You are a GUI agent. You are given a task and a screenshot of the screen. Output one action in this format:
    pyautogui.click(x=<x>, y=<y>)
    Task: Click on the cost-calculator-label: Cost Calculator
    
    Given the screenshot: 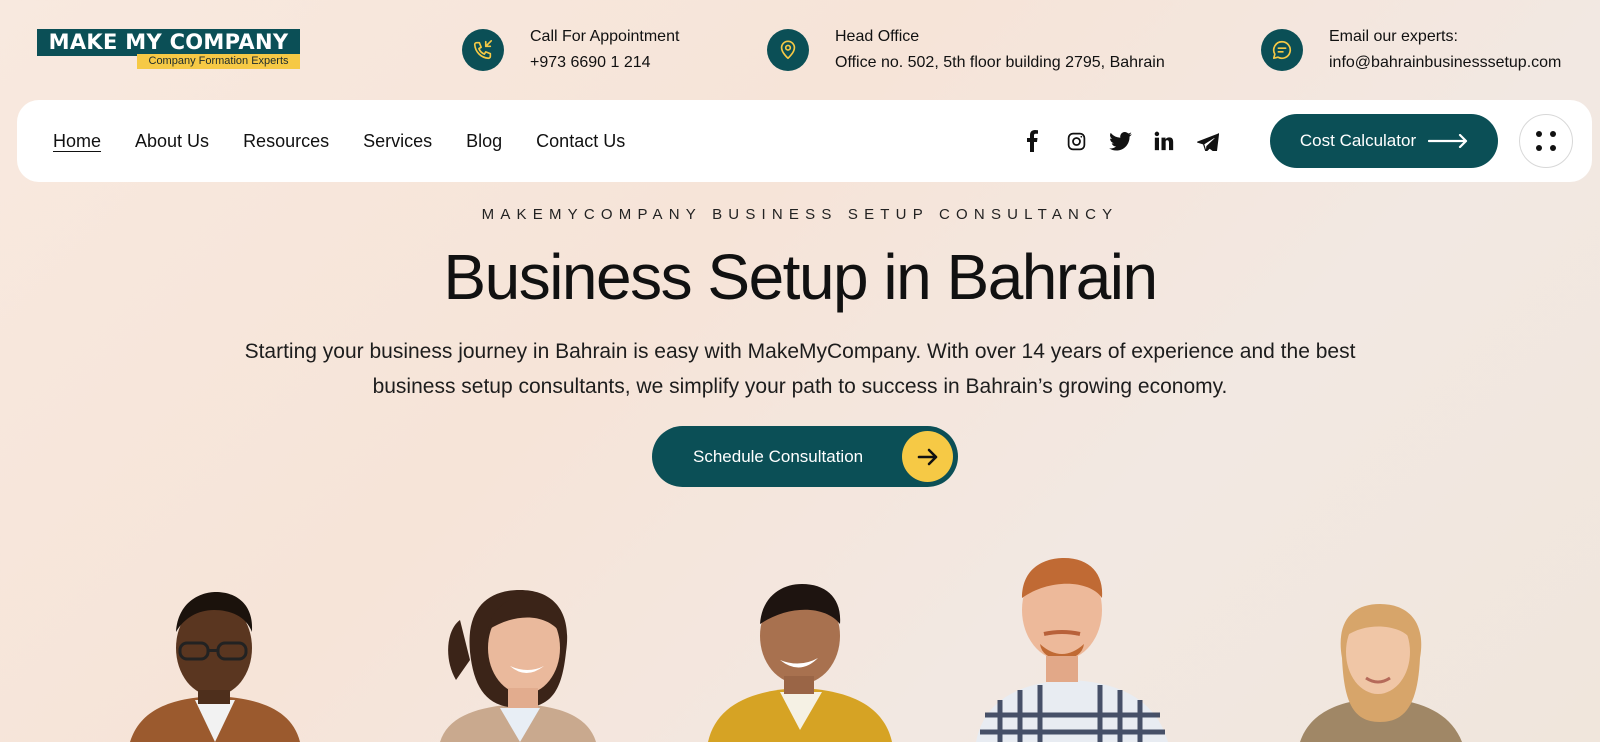 What is the action you would take?
    pyautogui.click(x=1358, y=140)
    